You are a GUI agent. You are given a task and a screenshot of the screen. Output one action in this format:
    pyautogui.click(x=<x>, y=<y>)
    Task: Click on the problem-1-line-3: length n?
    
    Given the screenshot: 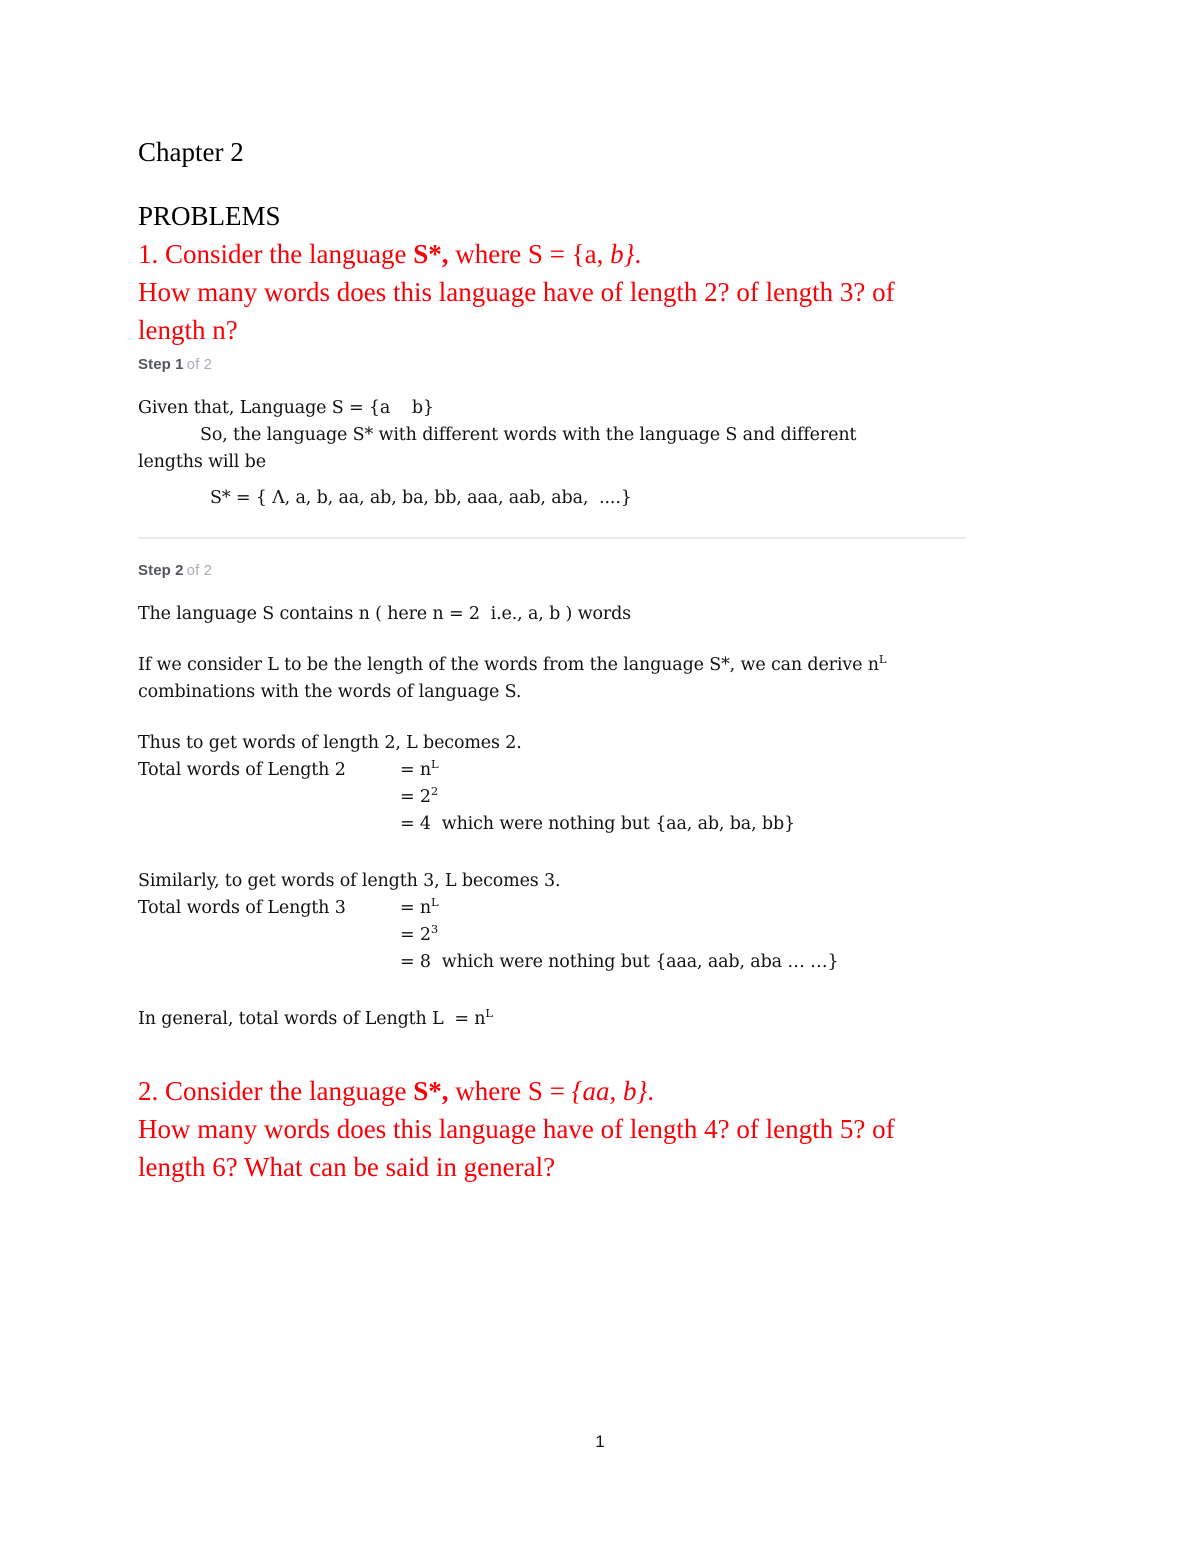 What is the action you would take?
    pyautogui.click(x=188, y=330)
    